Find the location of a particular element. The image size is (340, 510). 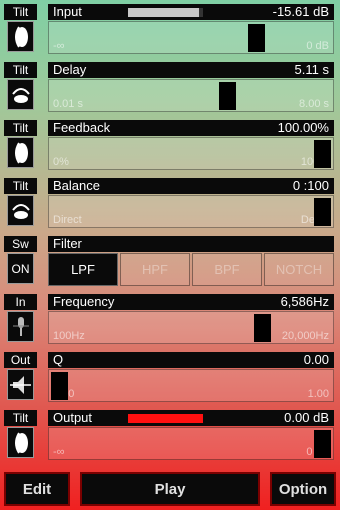

param-header: Input -15.61 dB is located at coordinates (191, 12).